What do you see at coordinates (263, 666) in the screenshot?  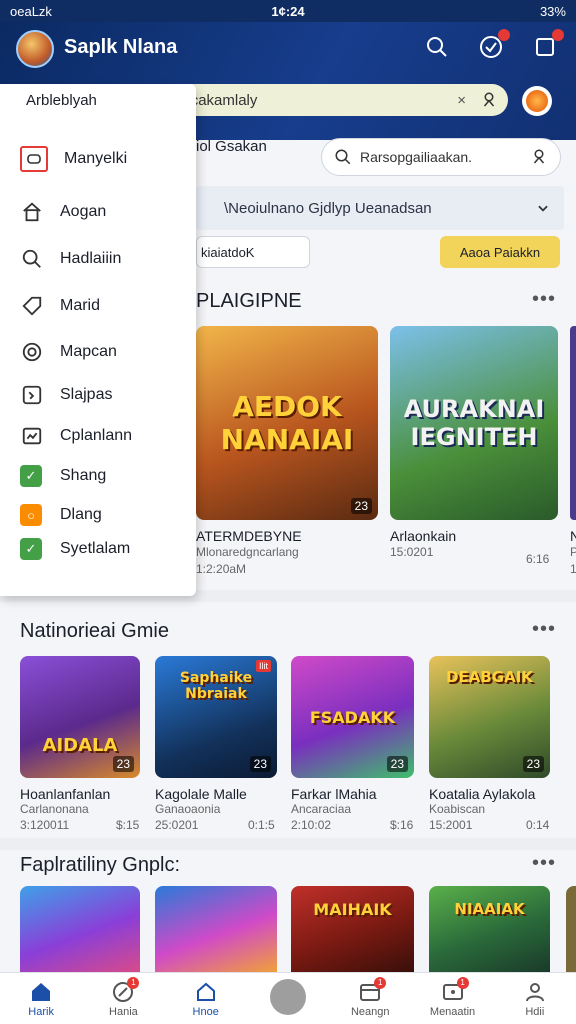 I see `game-tag: Ilit` at bounding box center [263, 666].